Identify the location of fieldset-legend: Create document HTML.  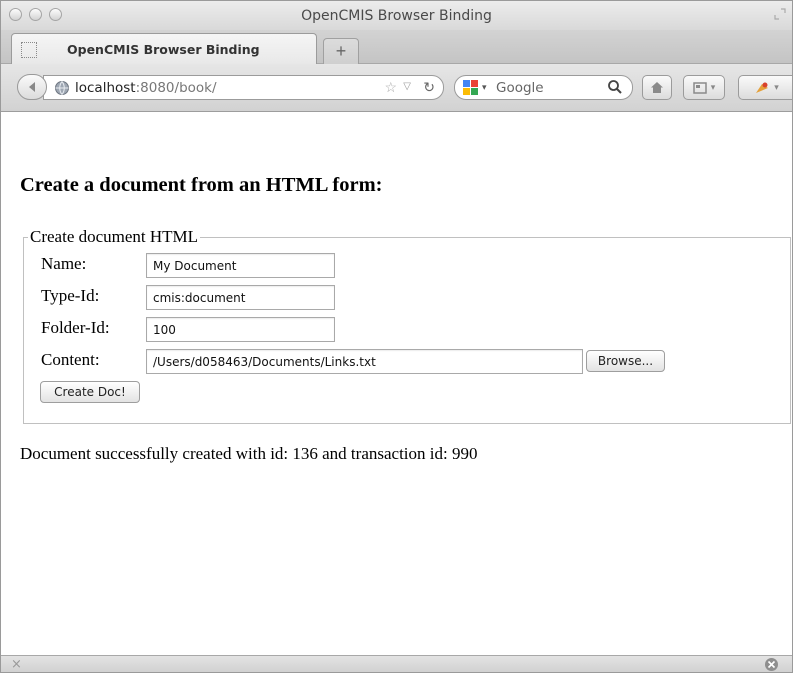
(114, 236).